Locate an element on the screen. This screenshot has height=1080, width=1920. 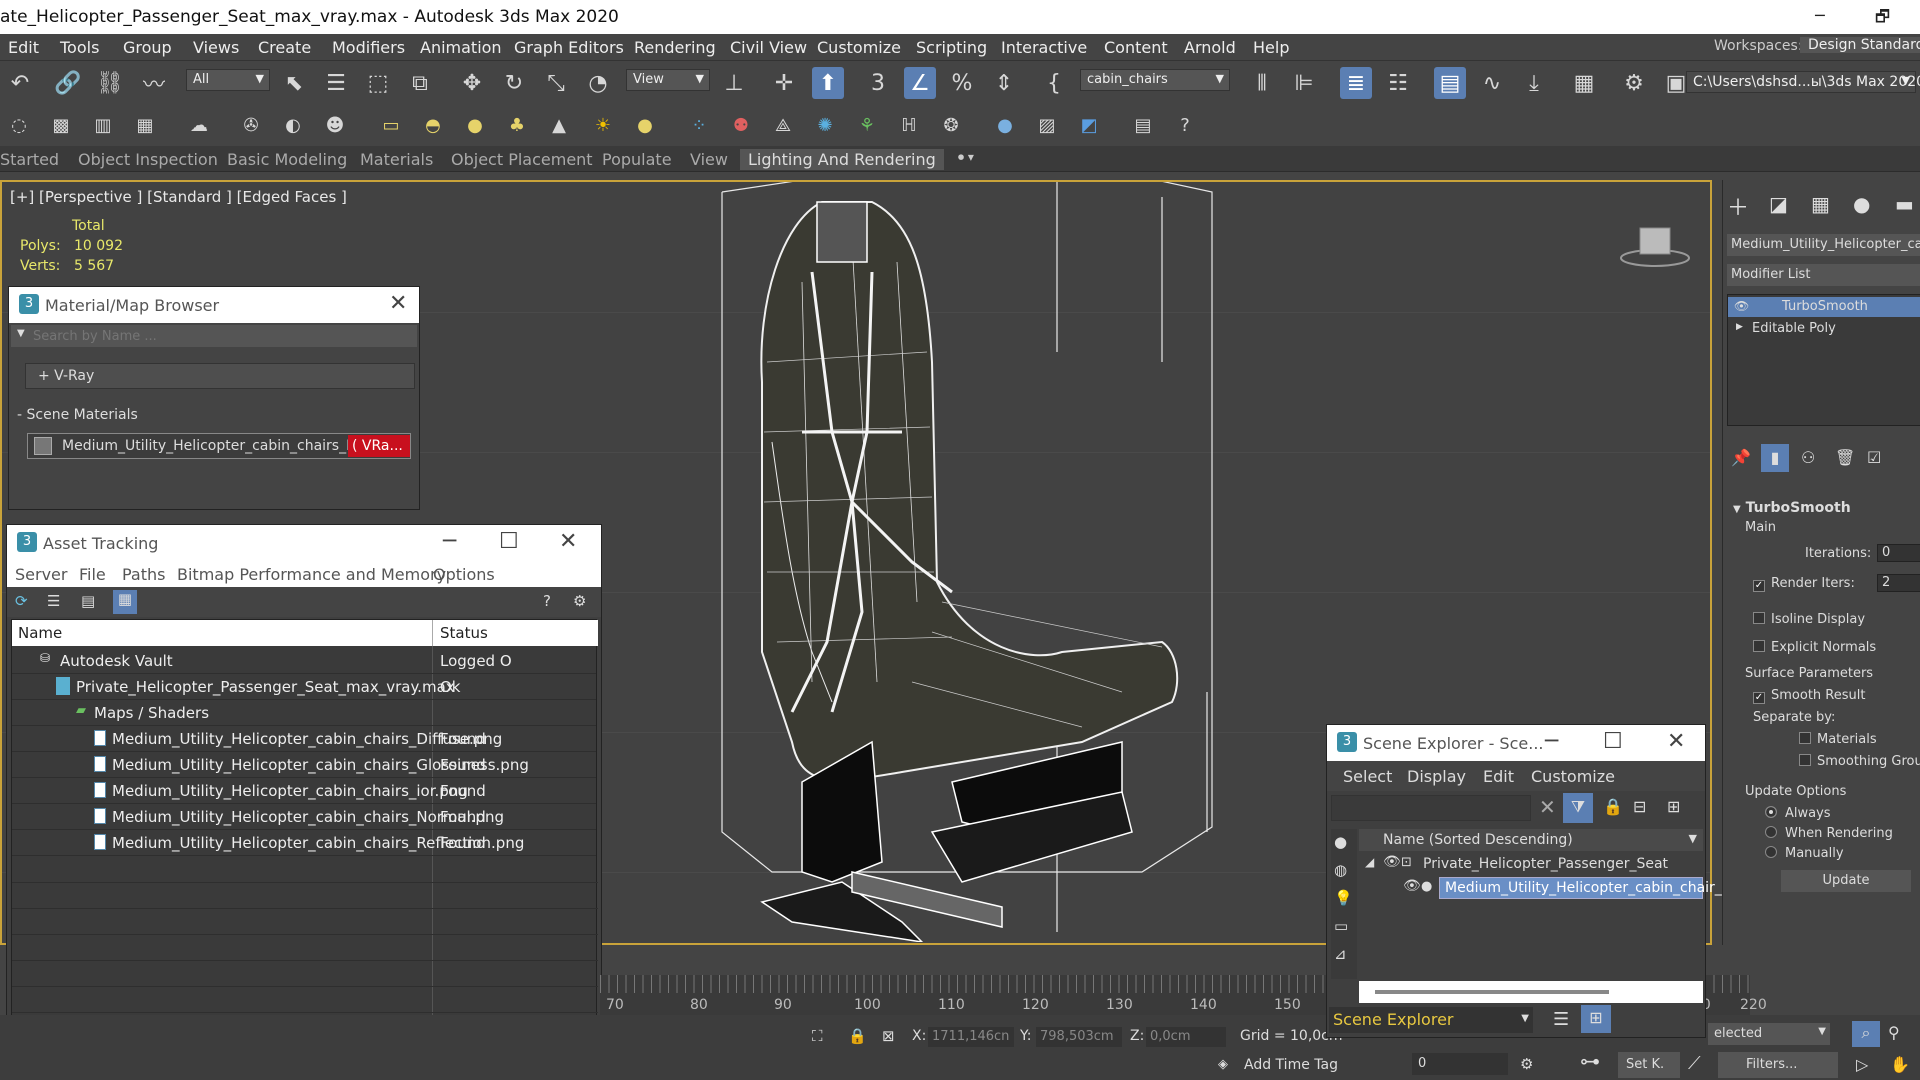
select-object-icon: ⬉ is located at coordinates (294, 83).